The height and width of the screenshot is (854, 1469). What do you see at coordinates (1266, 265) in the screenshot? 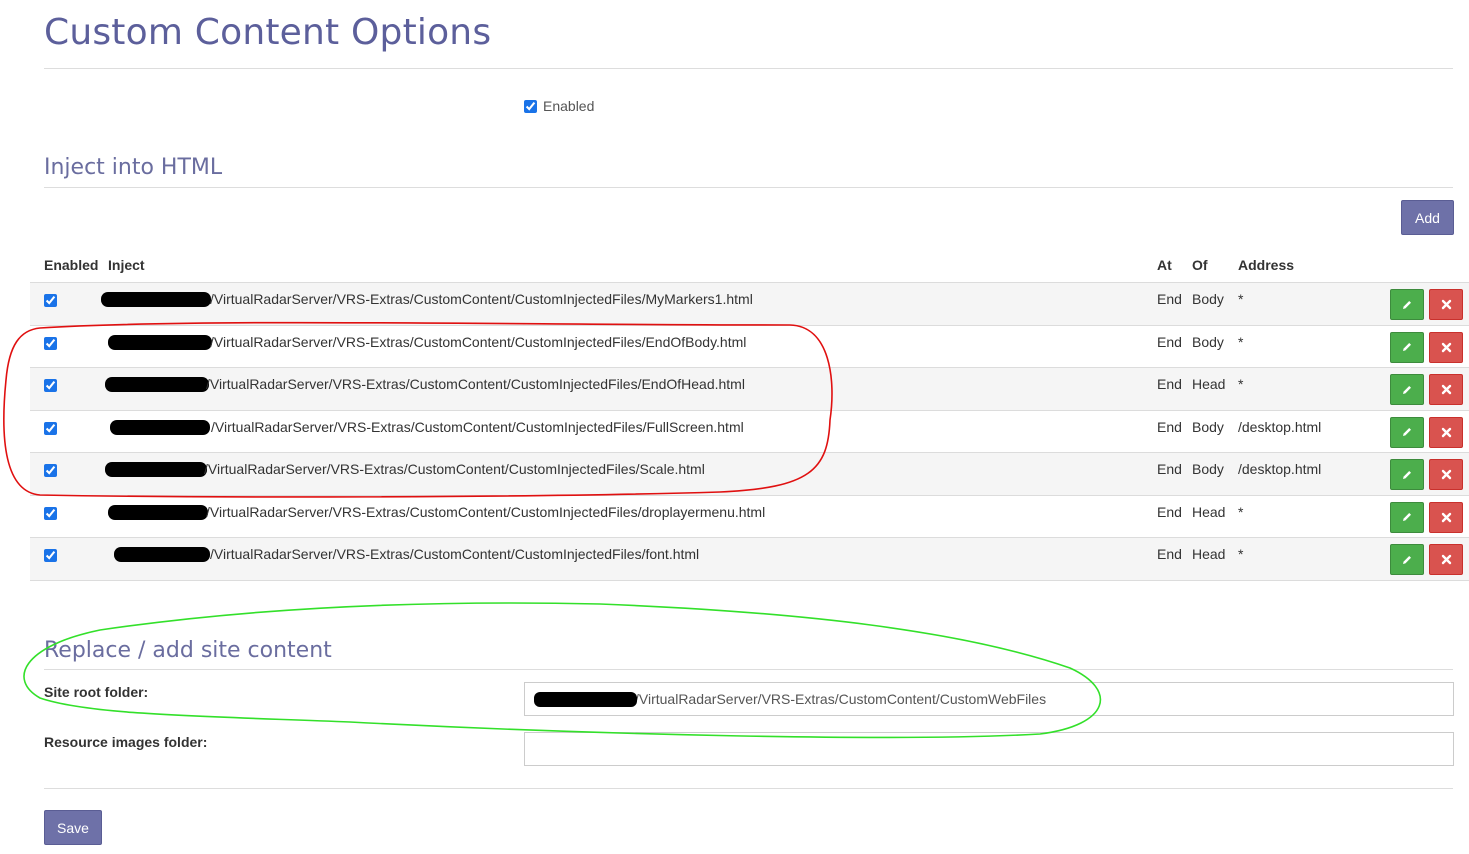
I see `column-header-address: Address` at bounding box center [1266, 265].